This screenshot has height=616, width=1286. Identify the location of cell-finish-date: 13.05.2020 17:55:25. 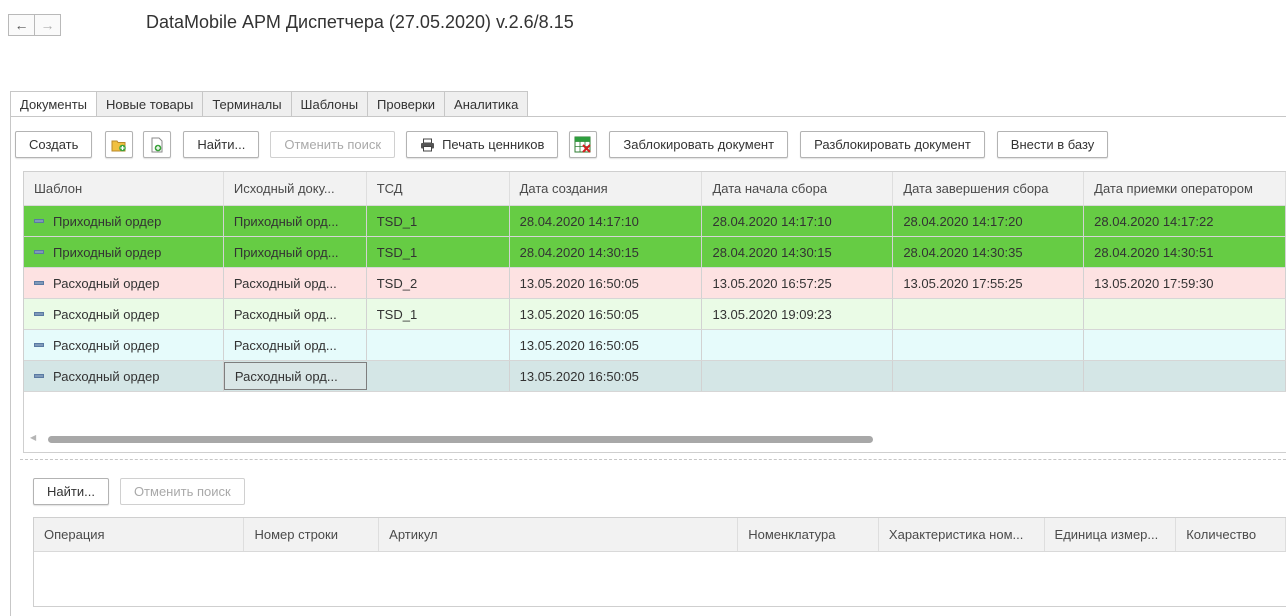
(989, 283).